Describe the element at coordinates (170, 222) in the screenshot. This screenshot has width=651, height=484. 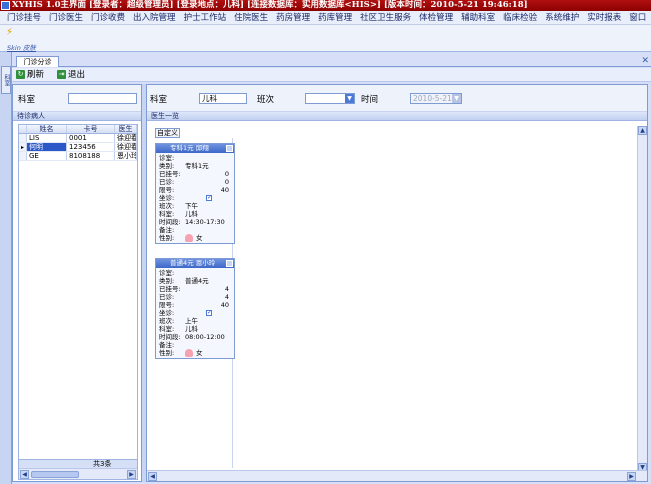
I see `card-field-label: 时间段:` at that location.